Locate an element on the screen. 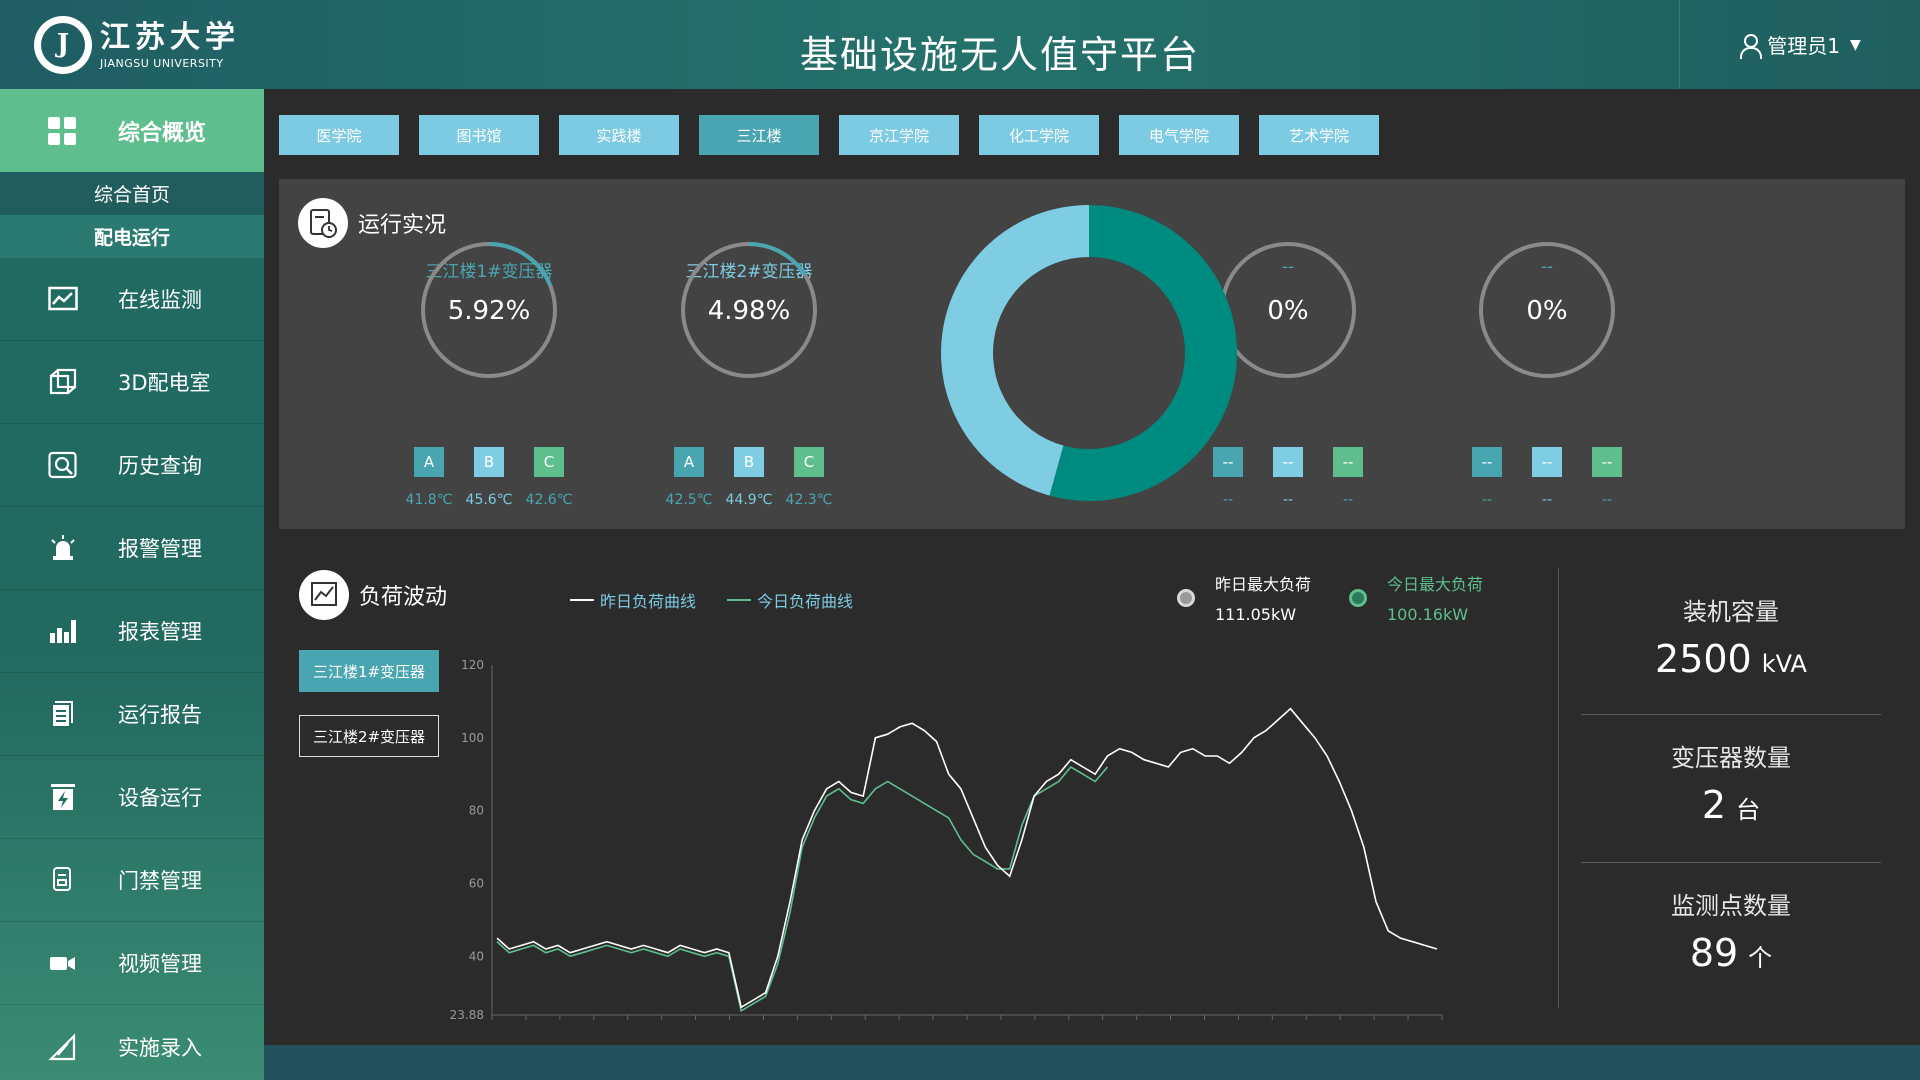 This screenshot has width=1920, height=1080. today-max-dot-icon is located at coordinates (1358, 598).